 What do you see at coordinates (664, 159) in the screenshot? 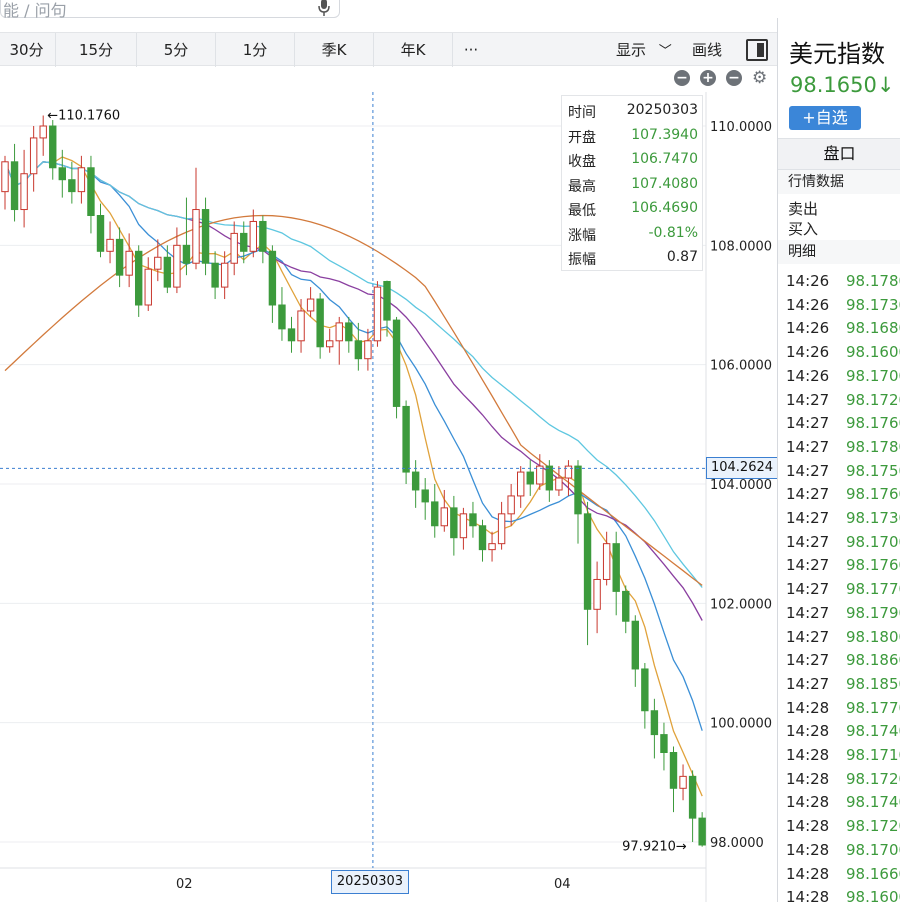
I see `info-value: 106.7470` at bounding box center [664, 159].